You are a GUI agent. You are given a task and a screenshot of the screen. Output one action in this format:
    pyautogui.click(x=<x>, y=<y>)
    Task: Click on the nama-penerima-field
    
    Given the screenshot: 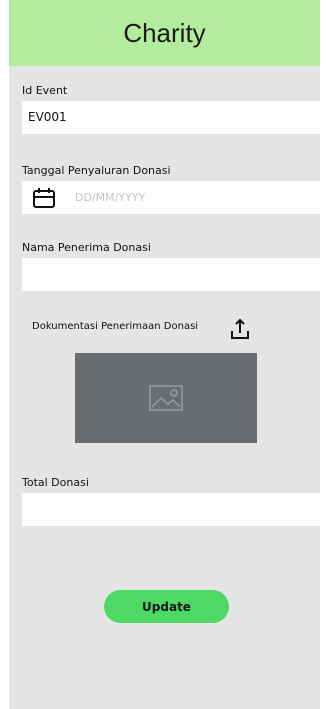 What is the action you would take?
    pyautogui.click(x=172, y=274)
    